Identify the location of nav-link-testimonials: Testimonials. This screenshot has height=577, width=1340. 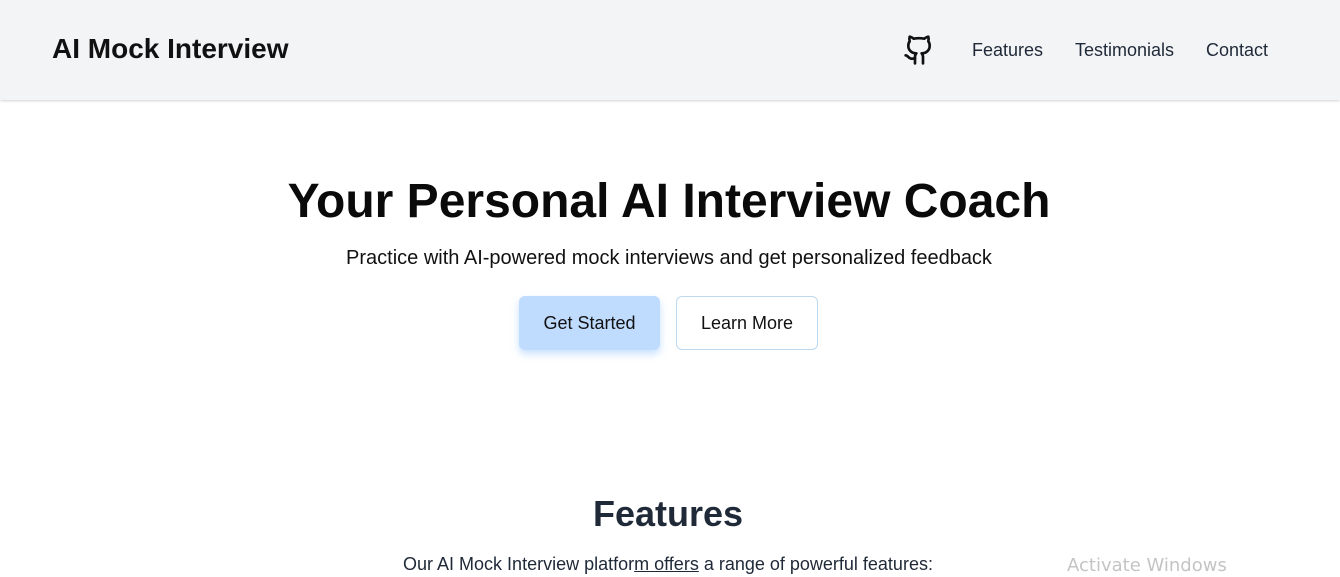
(1124, 50).